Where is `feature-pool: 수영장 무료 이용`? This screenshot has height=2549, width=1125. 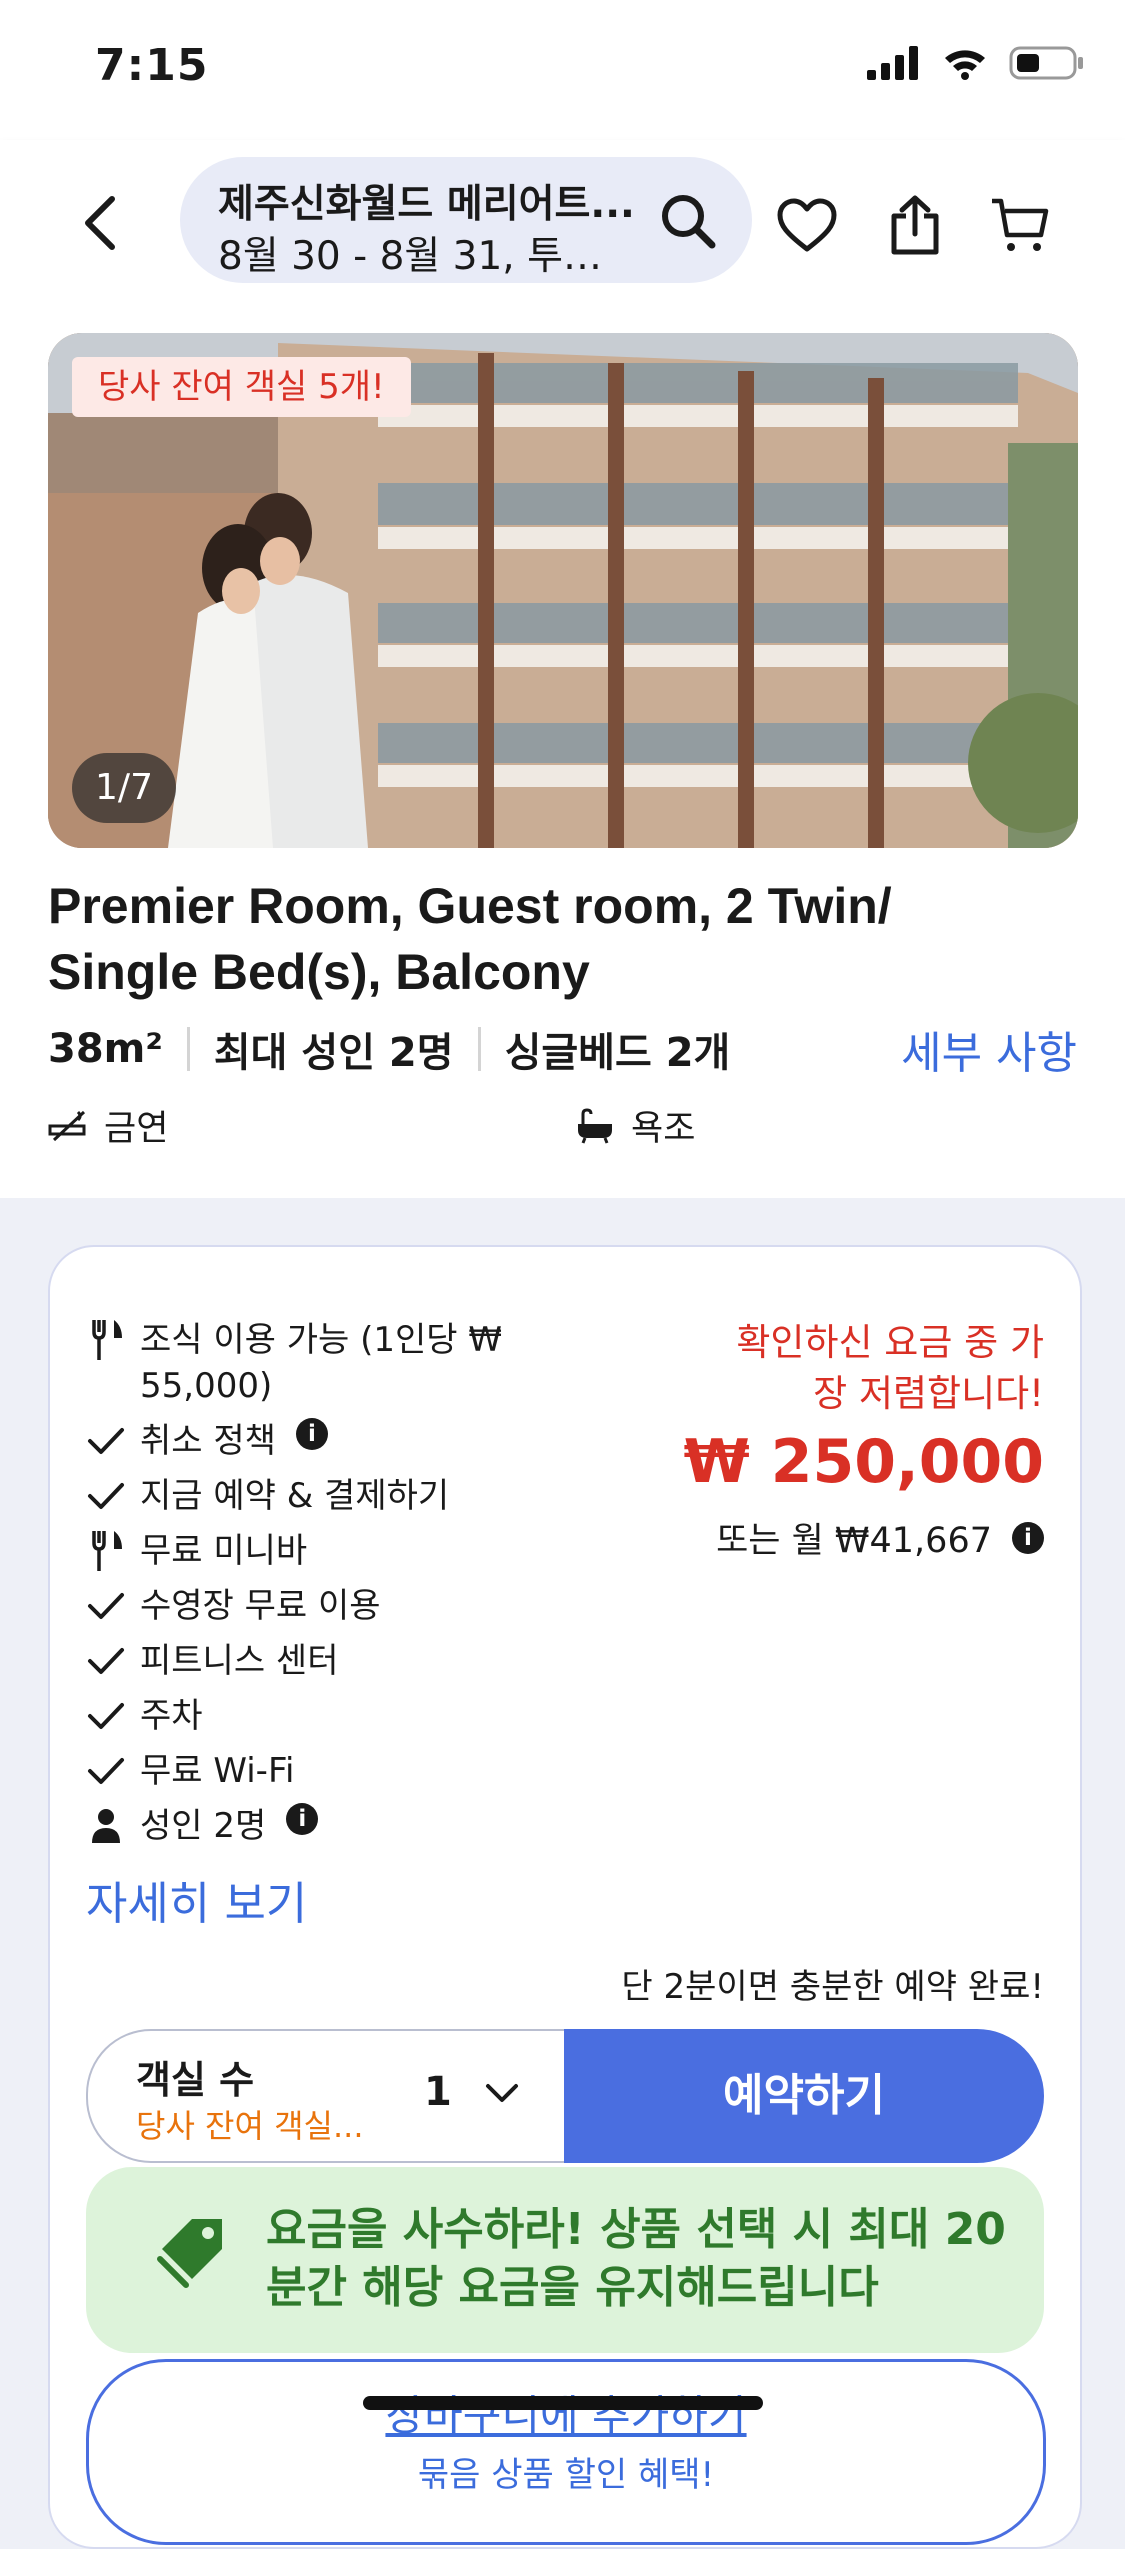
feature-pool: 수영장 무료 이용 is located at coordinates (296, 1606).